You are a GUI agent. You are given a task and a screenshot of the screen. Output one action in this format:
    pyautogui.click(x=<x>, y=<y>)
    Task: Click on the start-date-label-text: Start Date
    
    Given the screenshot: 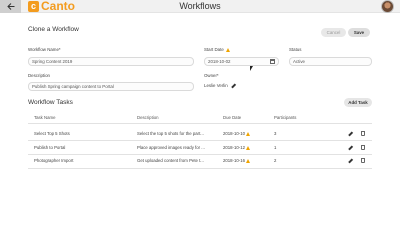 What is the action you would take?
    pyautogui.click(x=214, y=49)
    